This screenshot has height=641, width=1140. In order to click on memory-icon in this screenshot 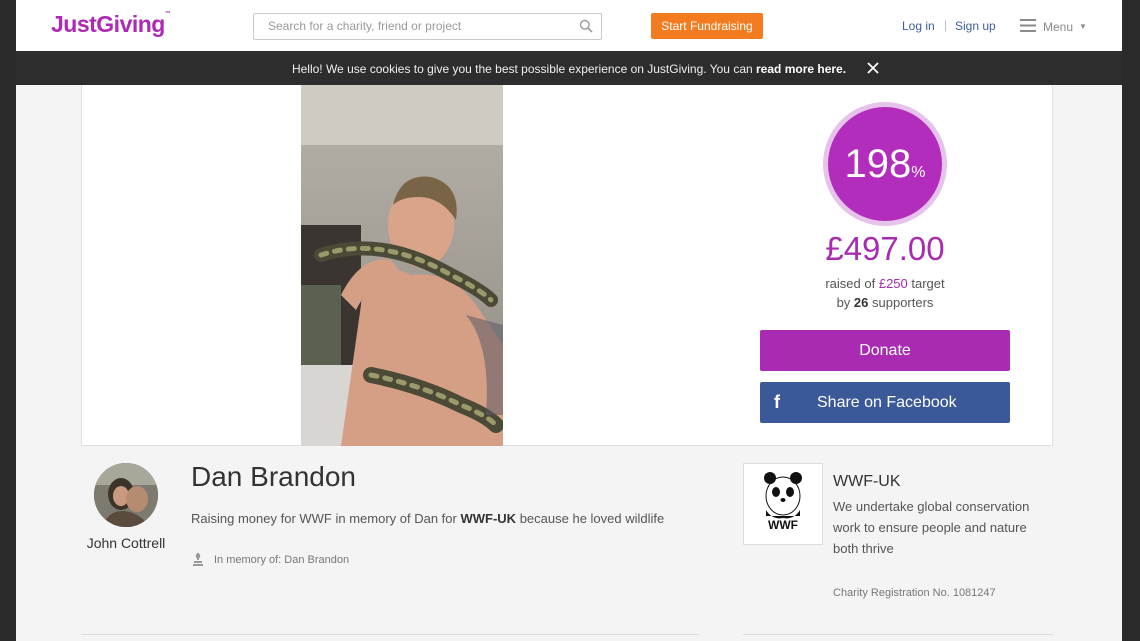, I will do `click(198, 559)`.